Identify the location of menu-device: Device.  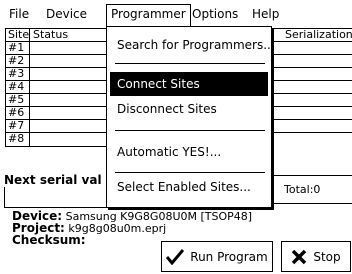
(66, 16).